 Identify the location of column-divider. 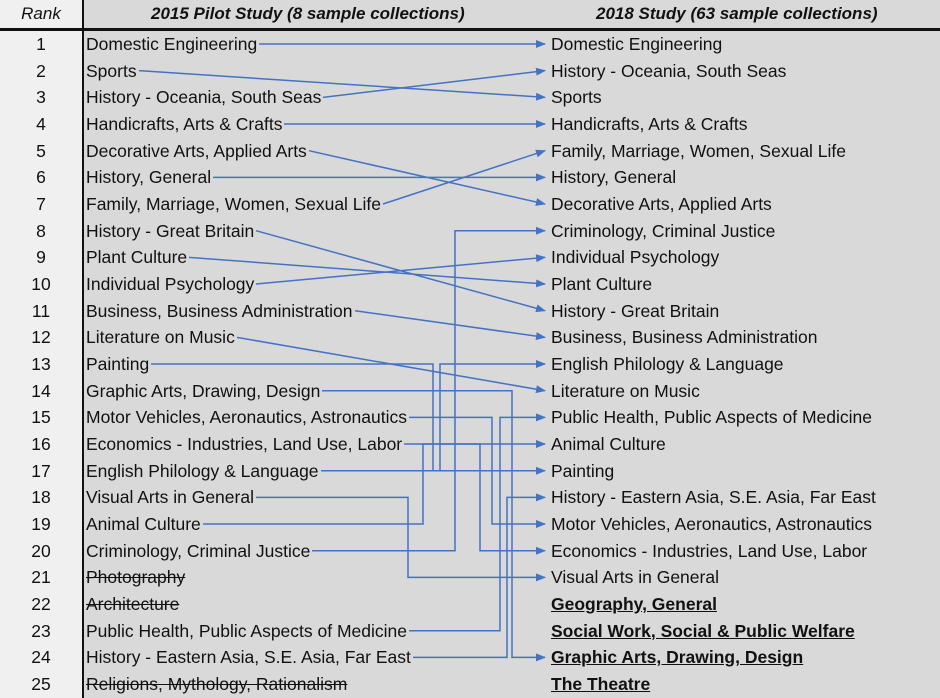
(83, 349).